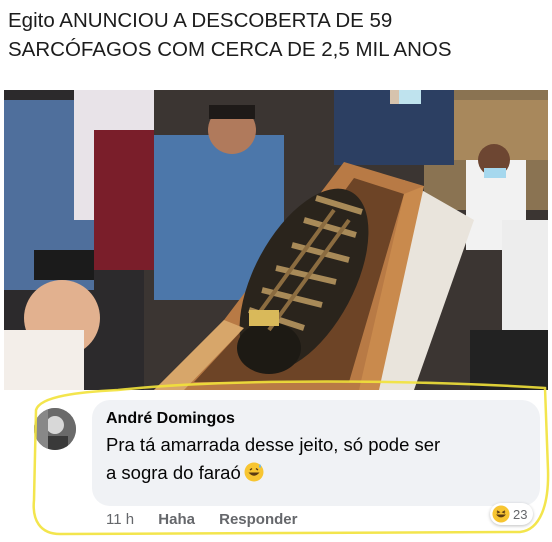 The height and width of the screenshot is (542, 552). Describe the element at coordinates (176, 519) in the screenshot. I see `haha-reaction-link: Haha` at that location.